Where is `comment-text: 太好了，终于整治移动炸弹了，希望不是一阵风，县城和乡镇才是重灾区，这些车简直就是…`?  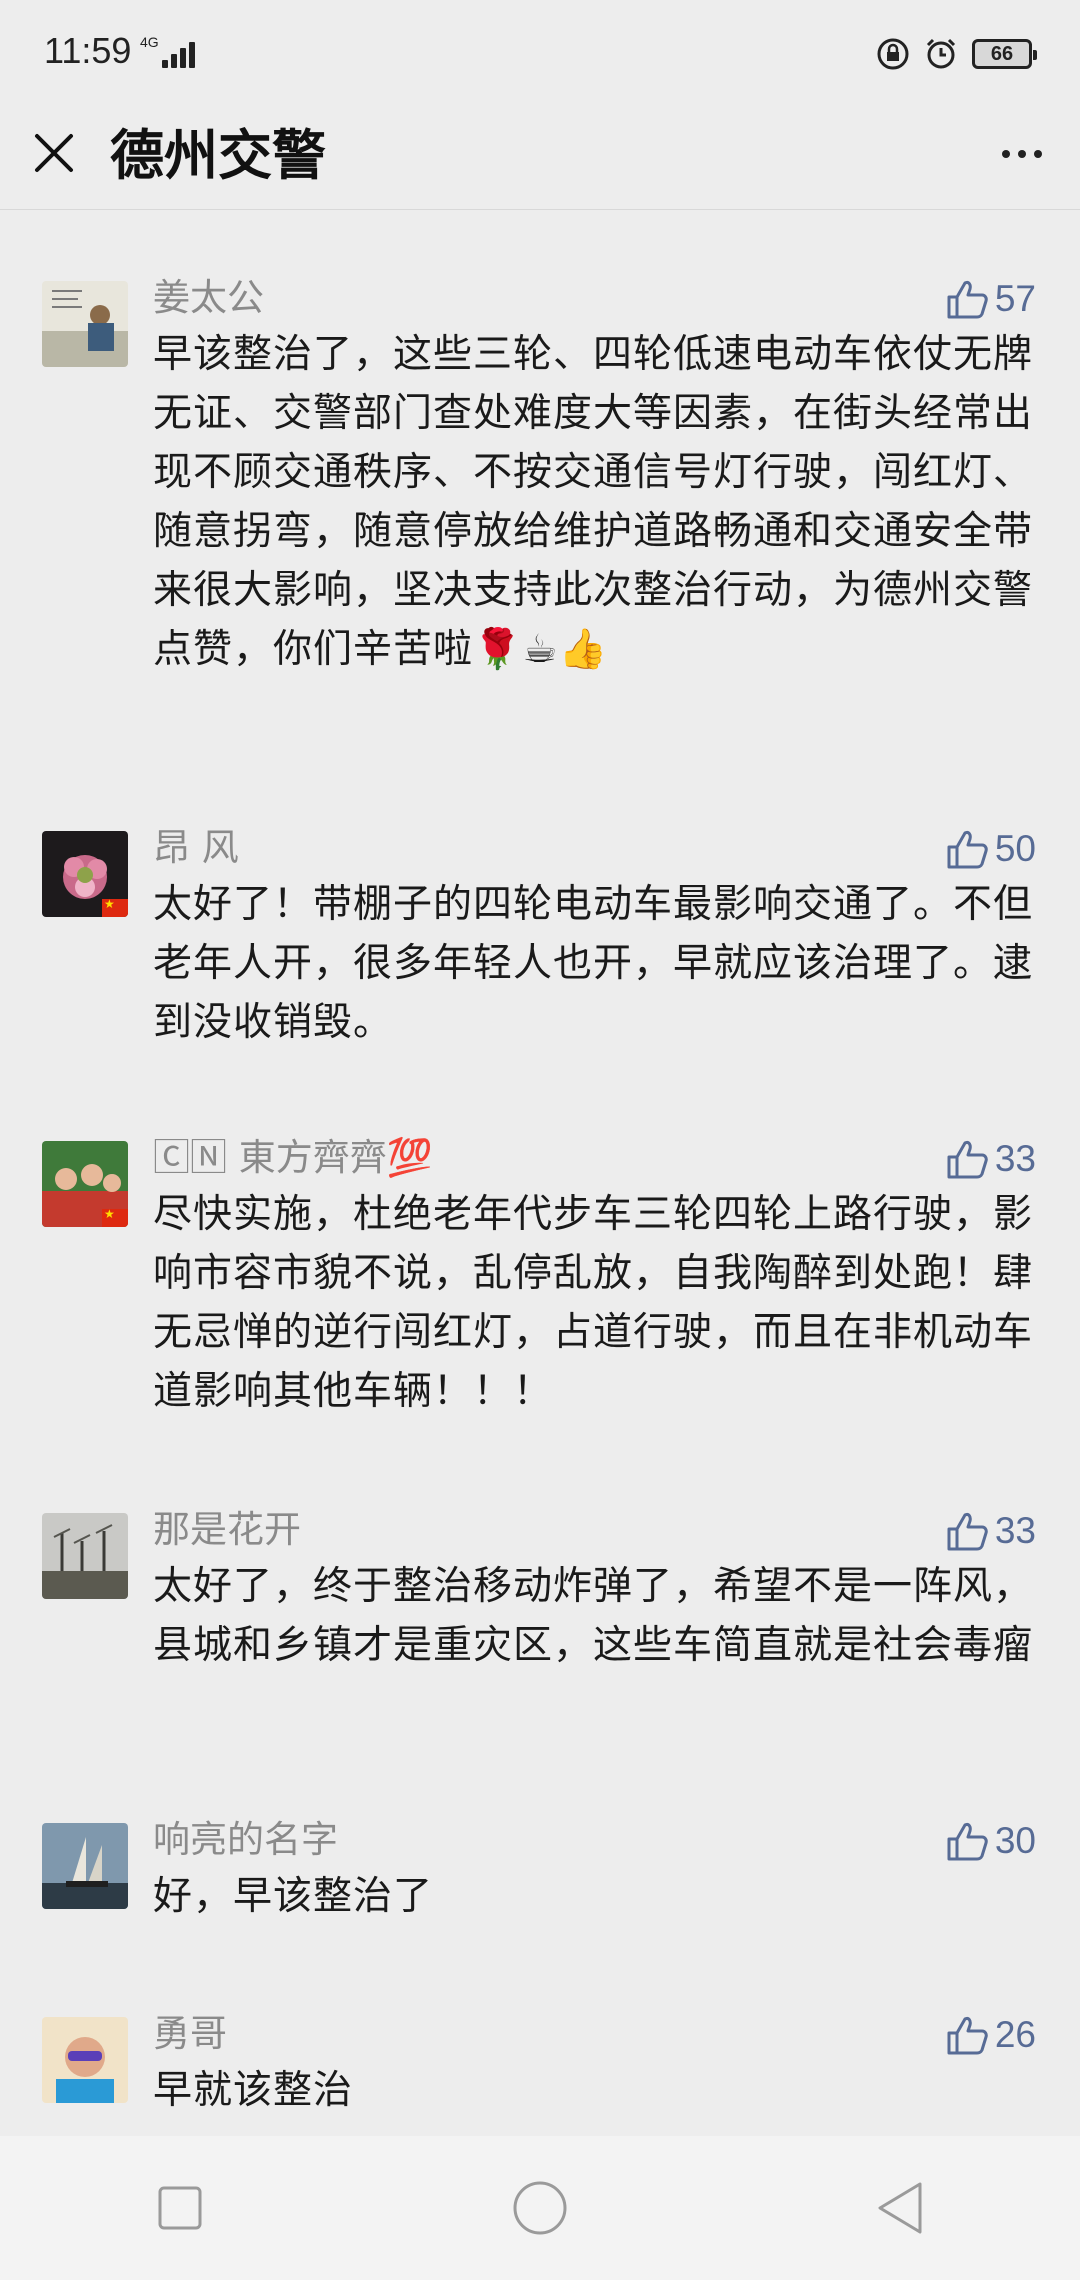 comment-text: 太好了，终于整治移动炸弹了，希望不是一阵风，县城和乡镇才是重灾区，这些车简直就是… is located at coordinates (593, 1616).